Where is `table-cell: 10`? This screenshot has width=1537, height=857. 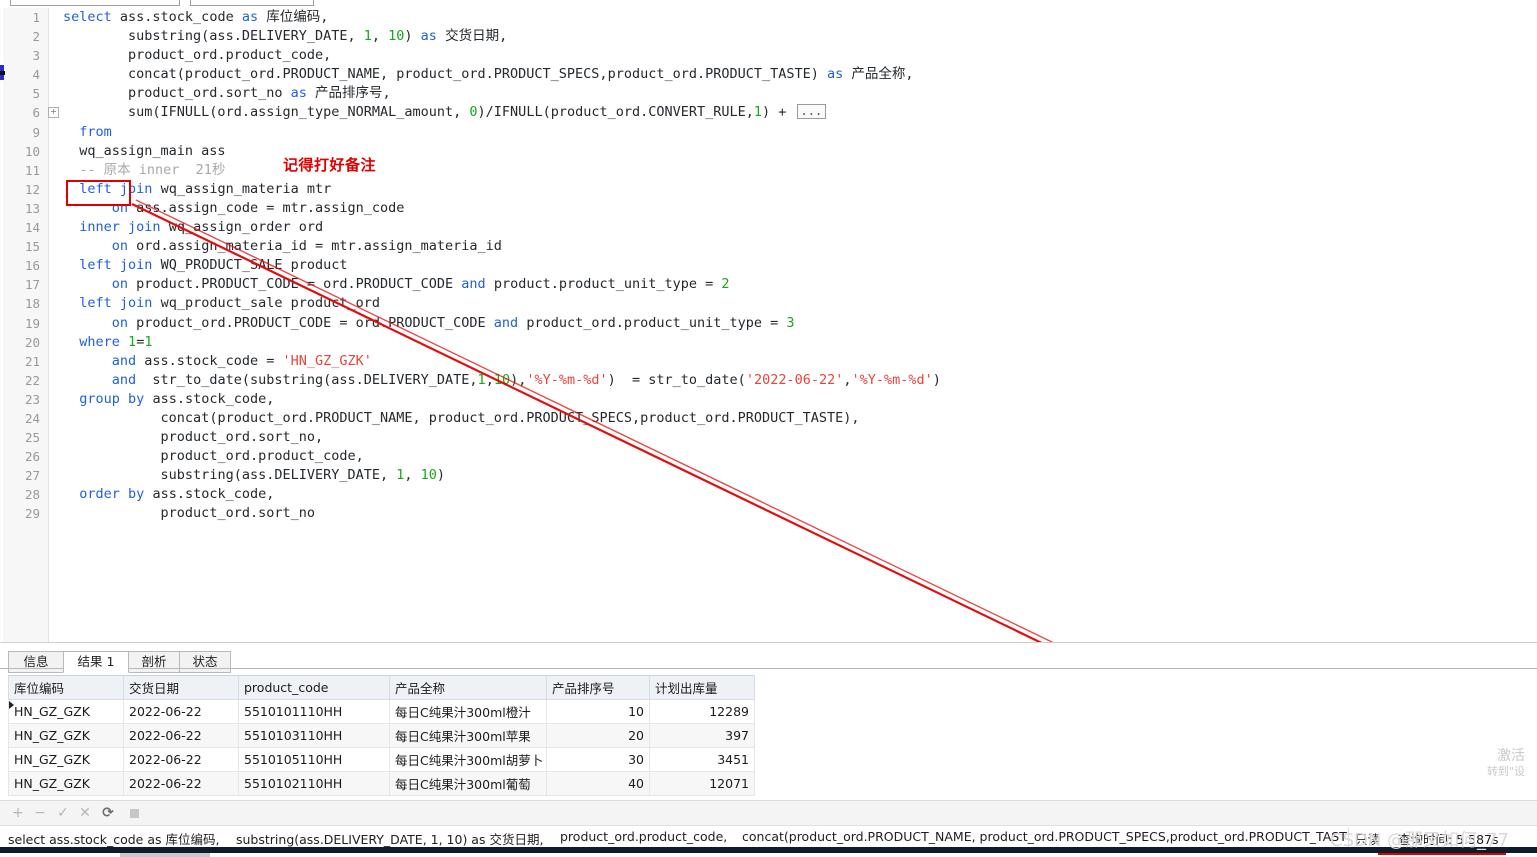
table-cell: 10 is located at coordinates (598, 711).